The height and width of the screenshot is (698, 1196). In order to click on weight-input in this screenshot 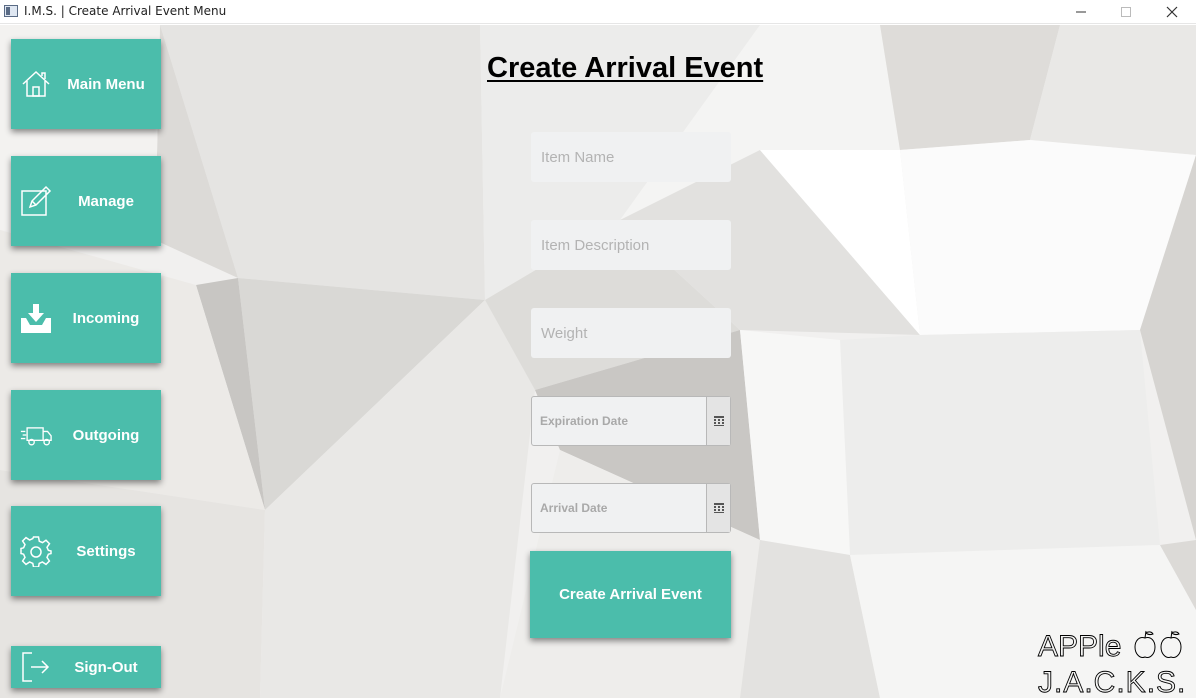, I will do `click(631, 333)`.